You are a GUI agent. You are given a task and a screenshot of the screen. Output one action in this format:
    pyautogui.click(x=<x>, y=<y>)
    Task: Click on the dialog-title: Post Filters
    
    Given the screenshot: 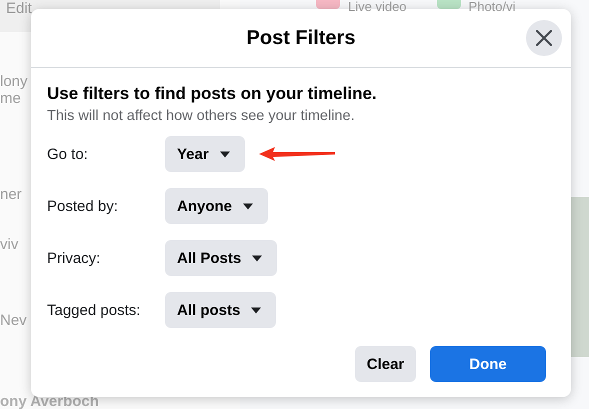 What is the action you would take?
    pyautogui.click(x=301, y=38)
    